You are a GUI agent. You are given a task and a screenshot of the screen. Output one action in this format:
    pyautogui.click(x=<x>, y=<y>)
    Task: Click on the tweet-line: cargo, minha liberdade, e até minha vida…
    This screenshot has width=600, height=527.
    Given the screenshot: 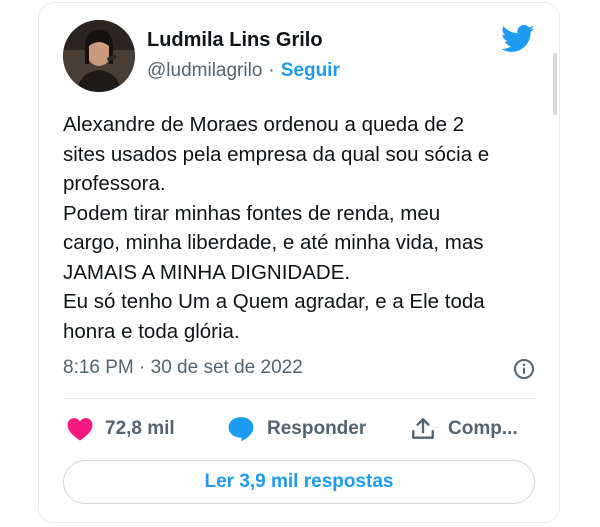 What is the action you would take?
    pyautogui.click(x=273, y=242)
    